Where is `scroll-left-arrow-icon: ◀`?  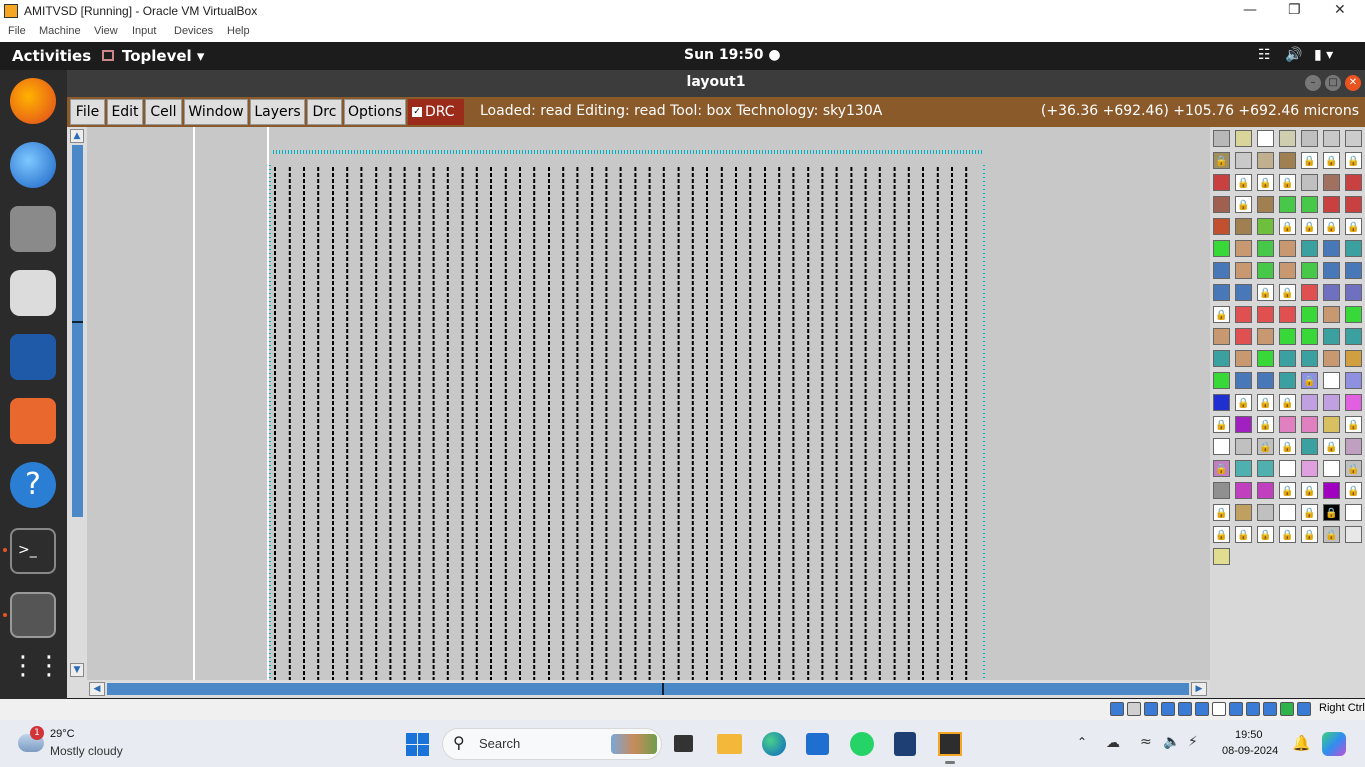
scroll-left-arrow-icon: ◀ is located at coordinates (97, 689).